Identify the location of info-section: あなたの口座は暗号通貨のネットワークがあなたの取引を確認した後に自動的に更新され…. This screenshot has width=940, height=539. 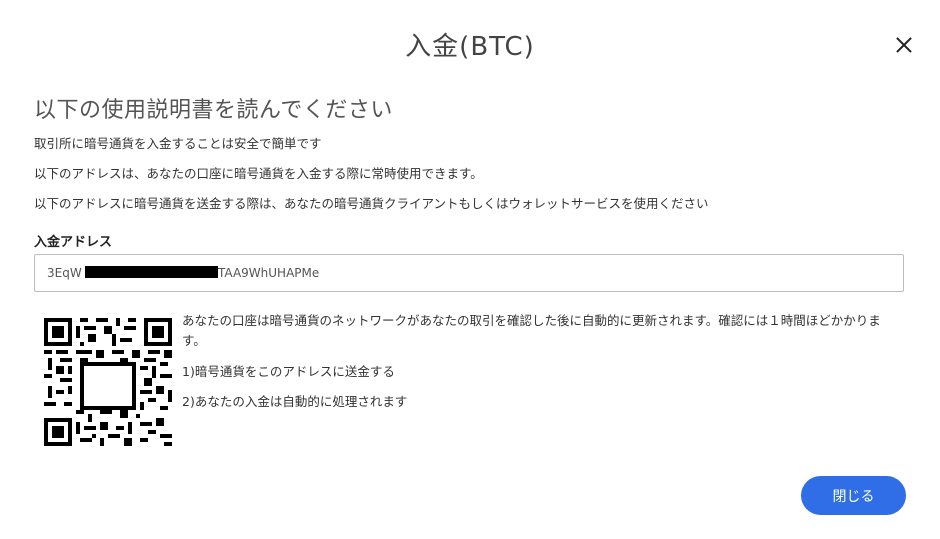
(542, 360).